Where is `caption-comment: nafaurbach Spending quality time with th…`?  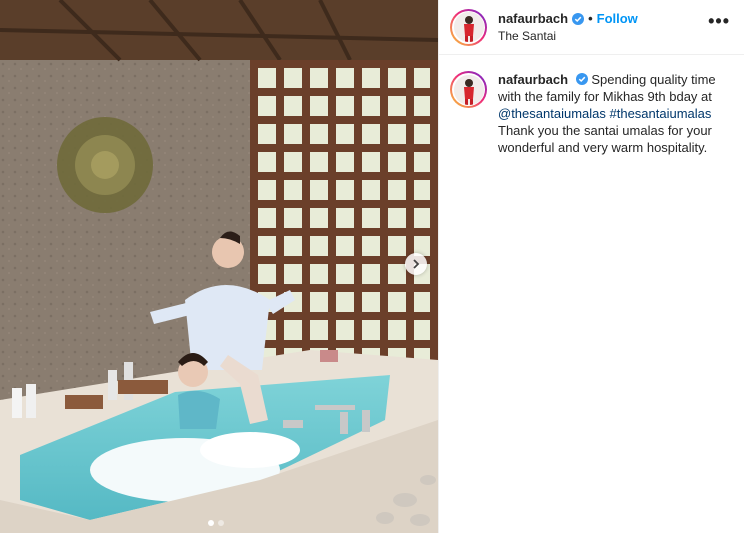
caption-comment: nafaurbach Spending quality time with th… is located at coordinates (591, 105).